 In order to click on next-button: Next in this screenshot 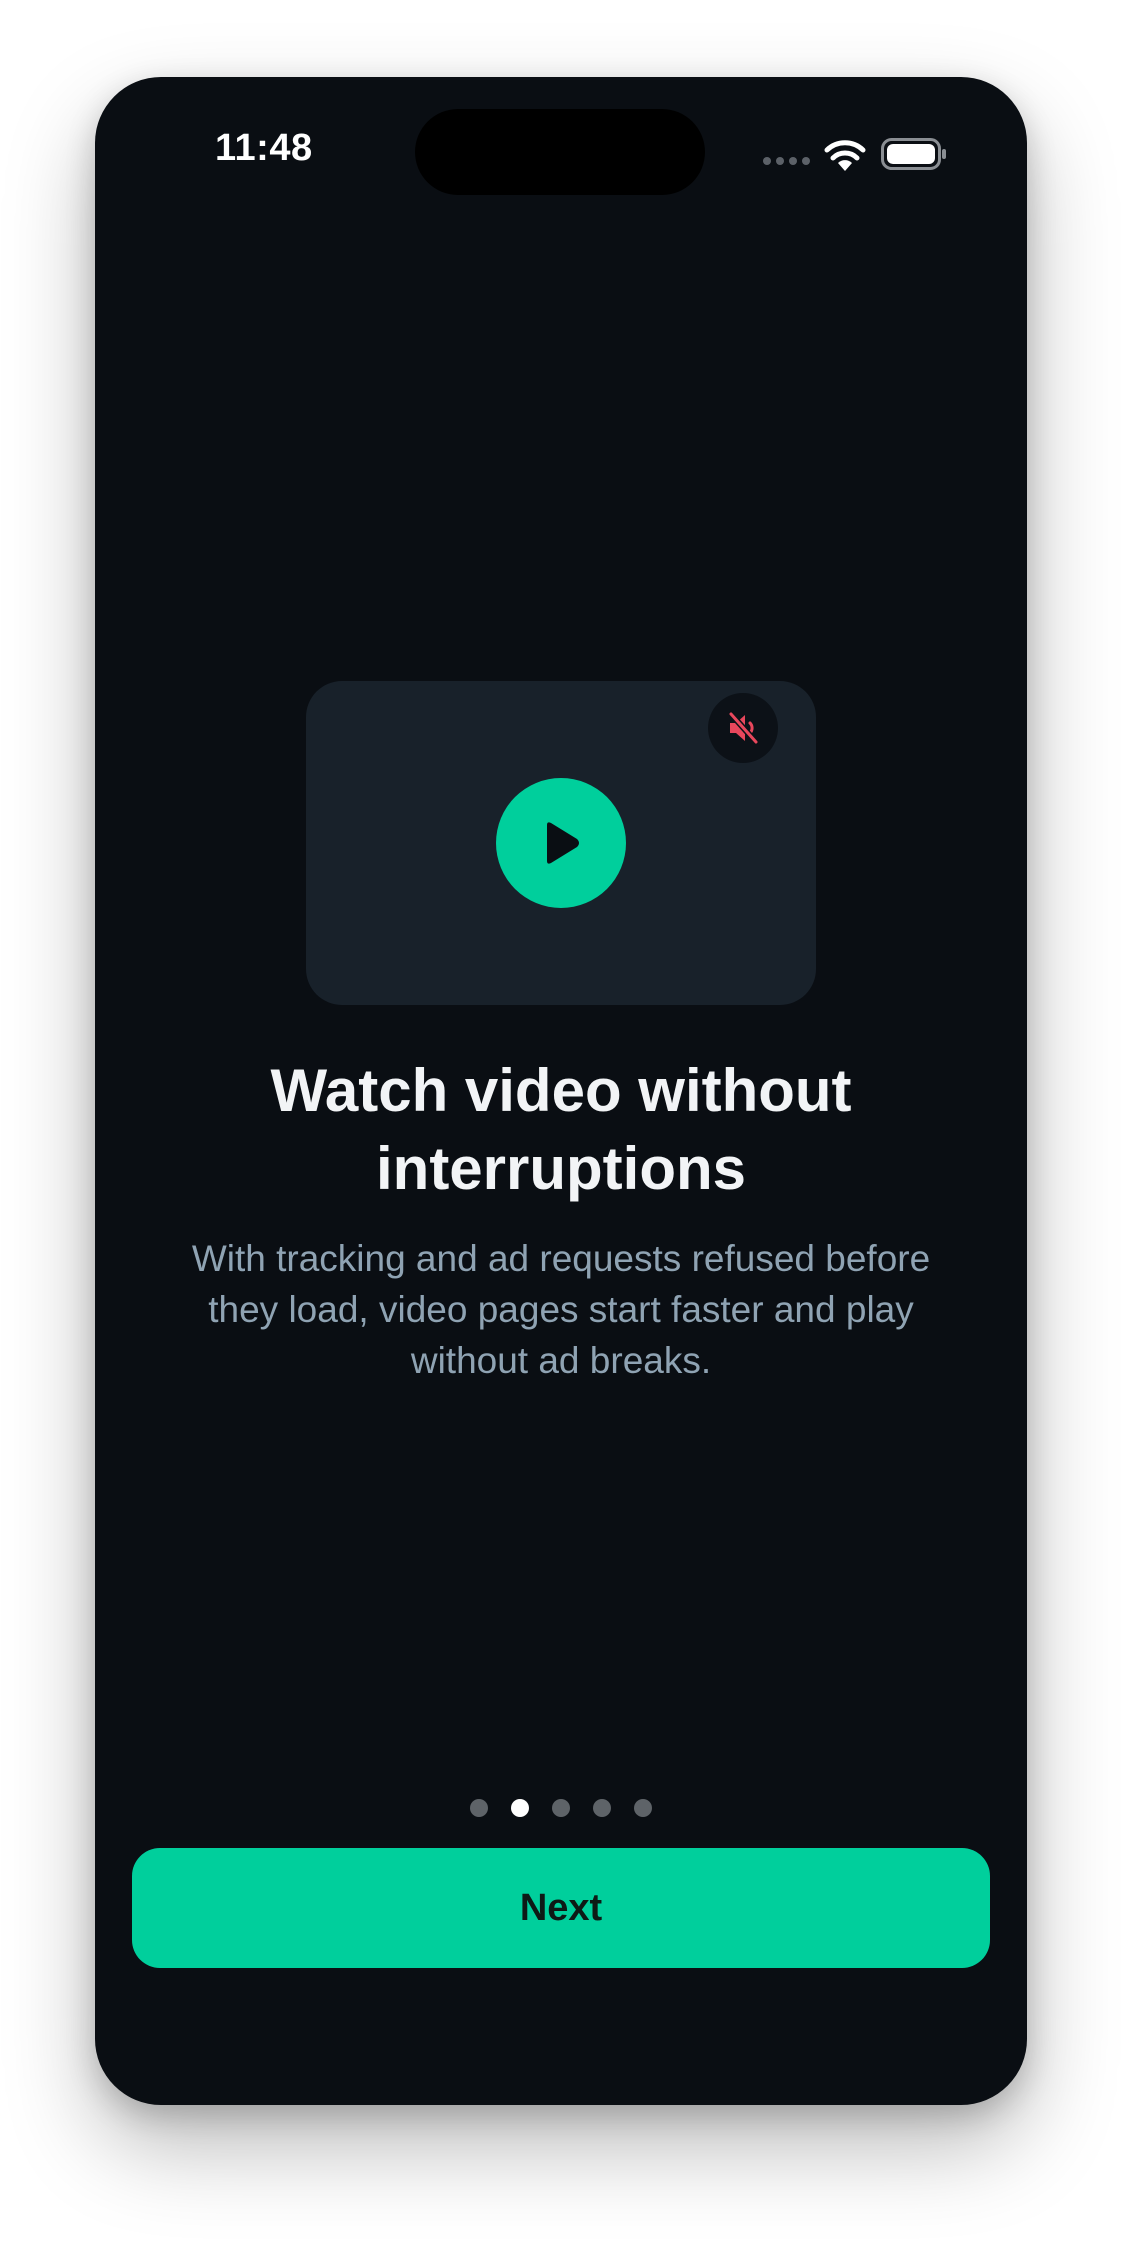, I will do `click(561, 1908)`.